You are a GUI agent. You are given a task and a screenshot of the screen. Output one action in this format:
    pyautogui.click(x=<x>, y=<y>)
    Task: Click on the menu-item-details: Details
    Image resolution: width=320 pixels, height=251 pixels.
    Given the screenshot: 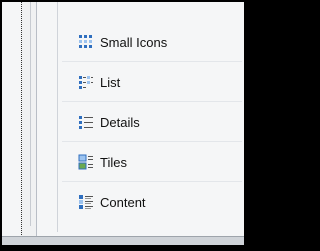 What is the action you would take?
    pyautogui.click(x=150, y=122)
    